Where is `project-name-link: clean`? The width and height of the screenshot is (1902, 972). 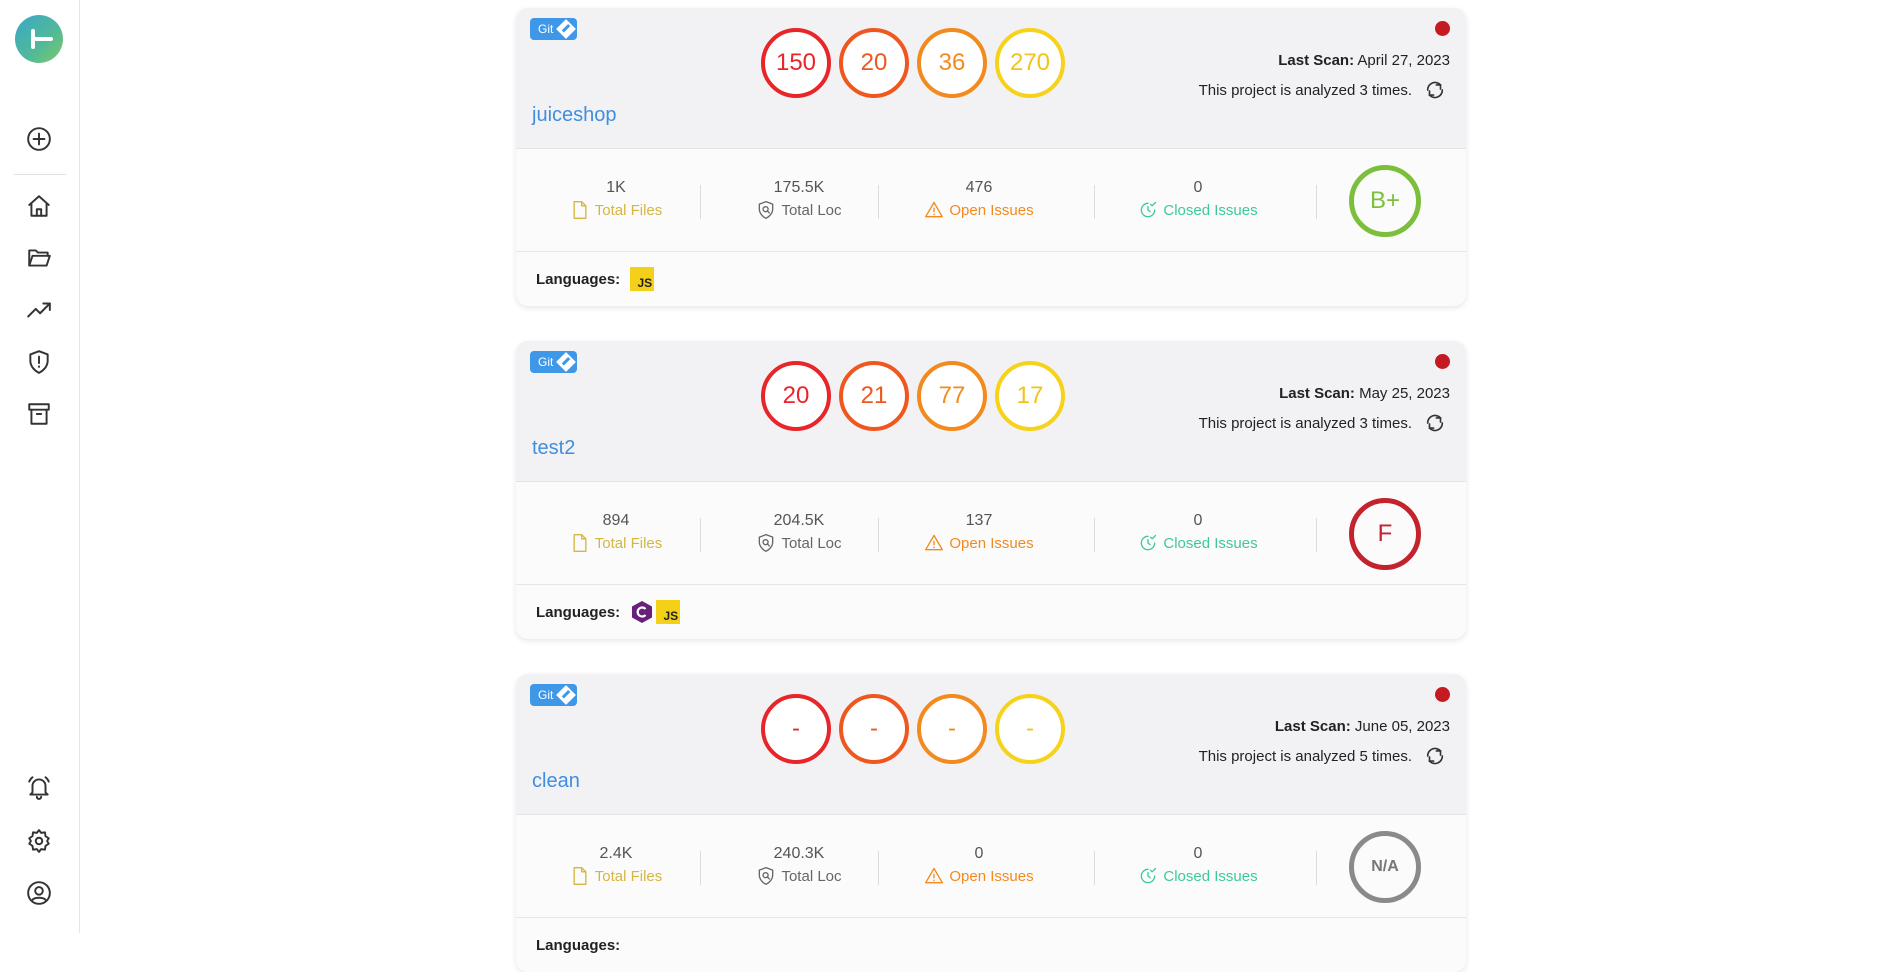 project-name-link: clean is located at coordinates (556, 781).